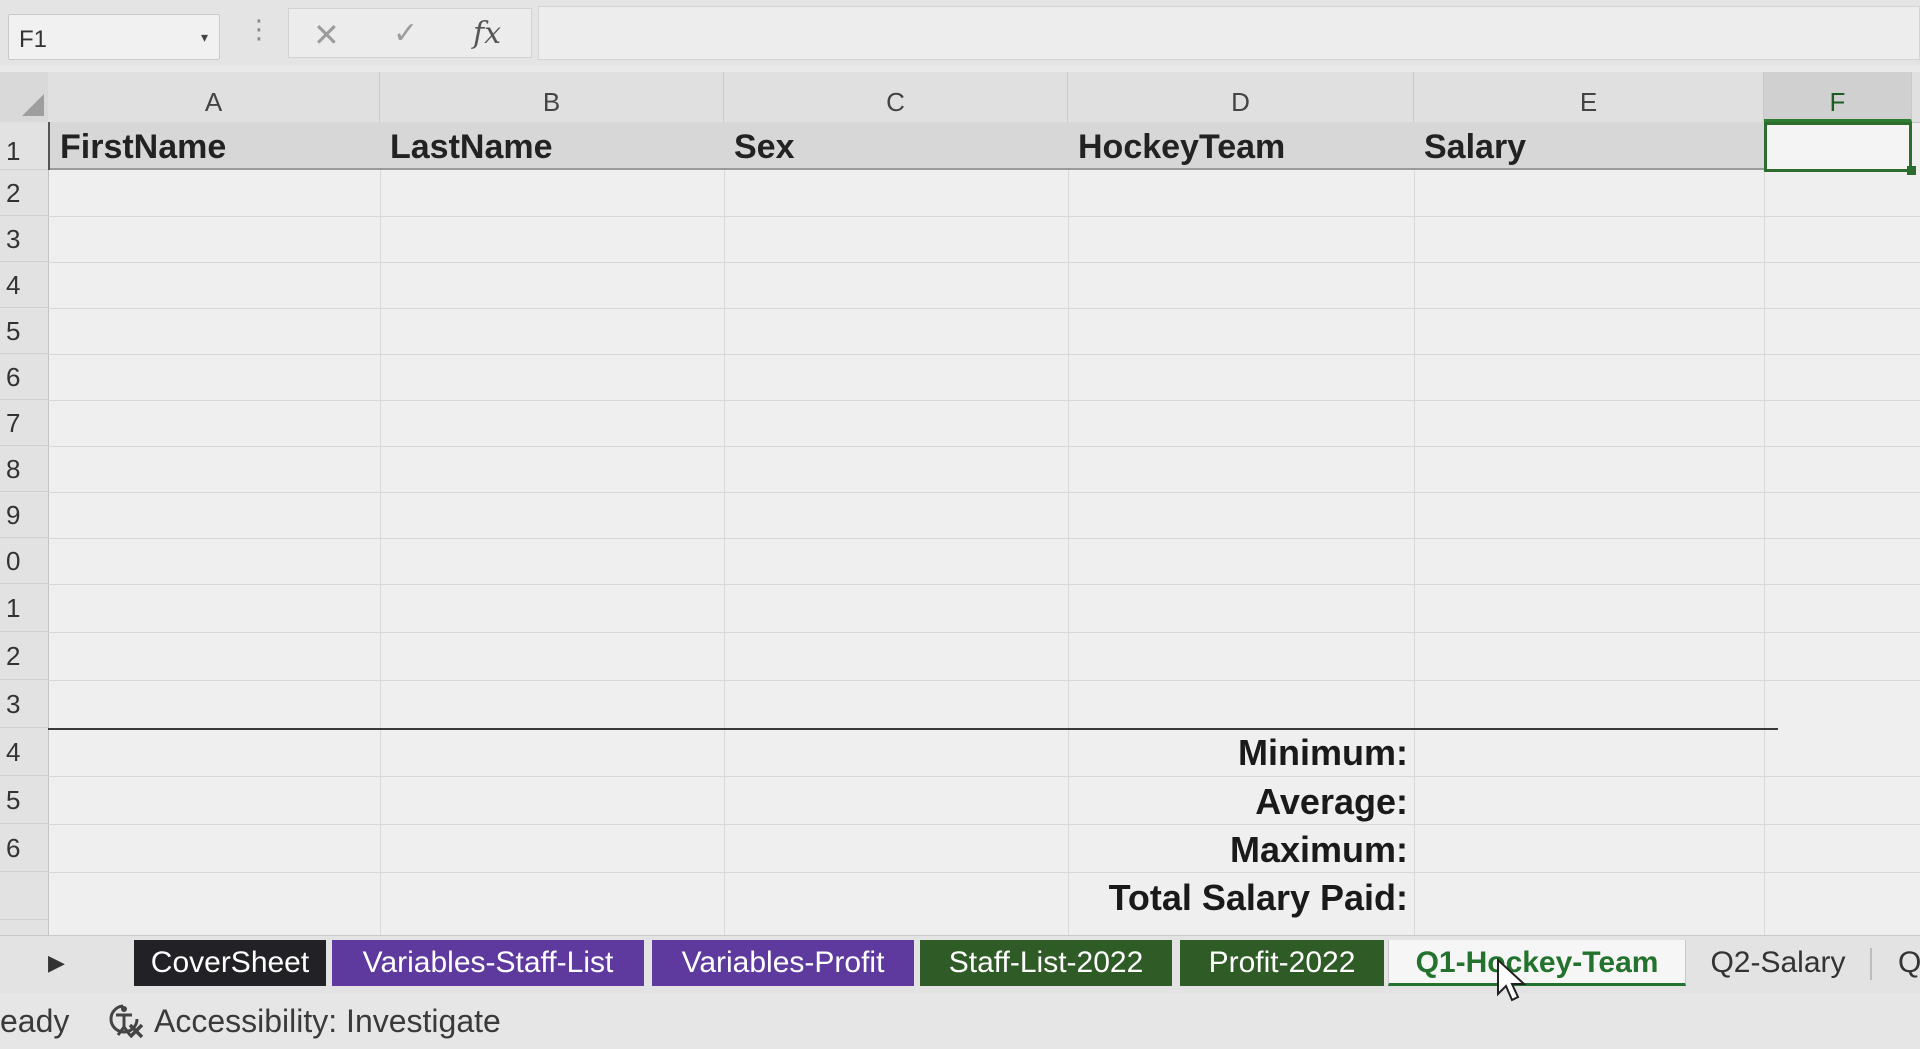 The width and height of the screenshot is (1920, 1049). Describe the element at coordinates (33, 105) in the screenshot. I see `select-all-triangle-icon` at that location.